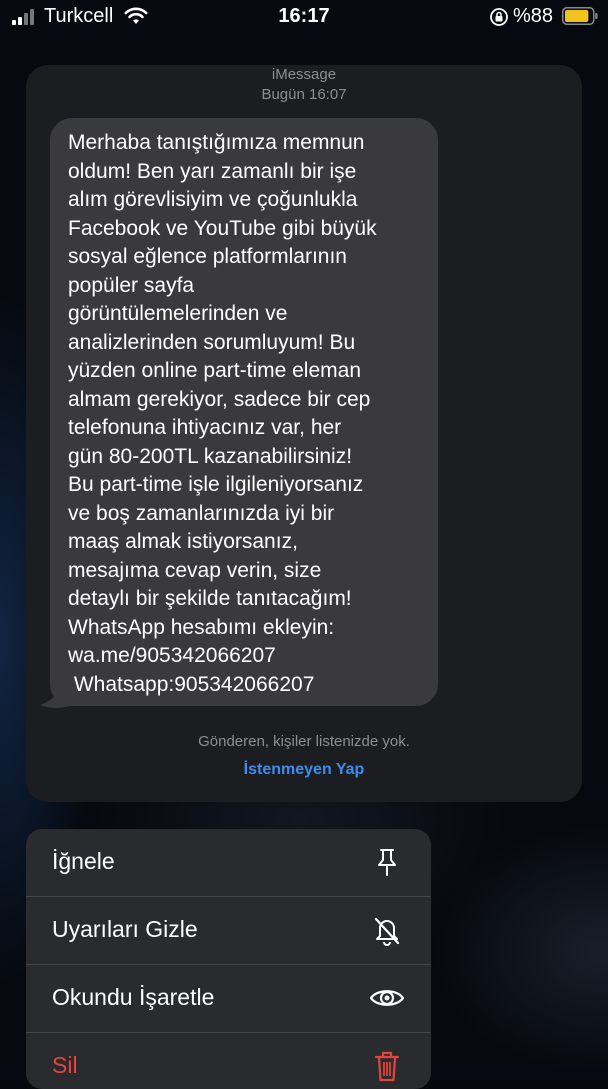  What do you see at coordinates (216, 484) in the screenshot?
I see `message-line: Bu part-time işle ilgileniyorsanız` at bounding box center [216, 484].